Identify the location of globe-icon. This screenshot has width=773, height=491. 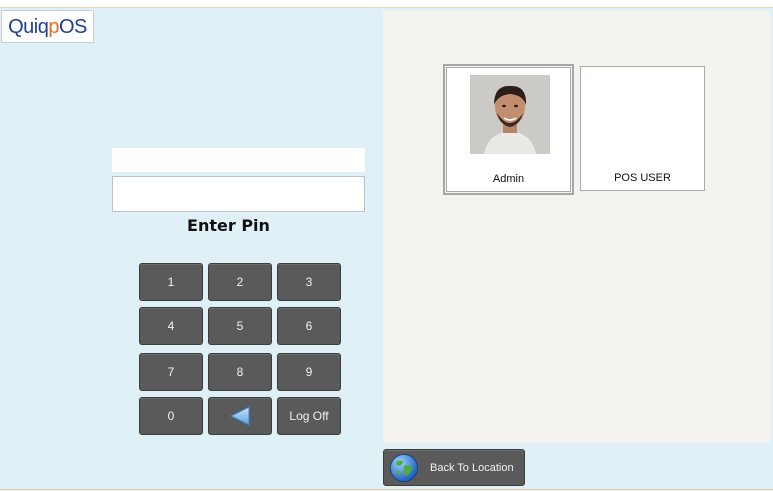
(404, 467).